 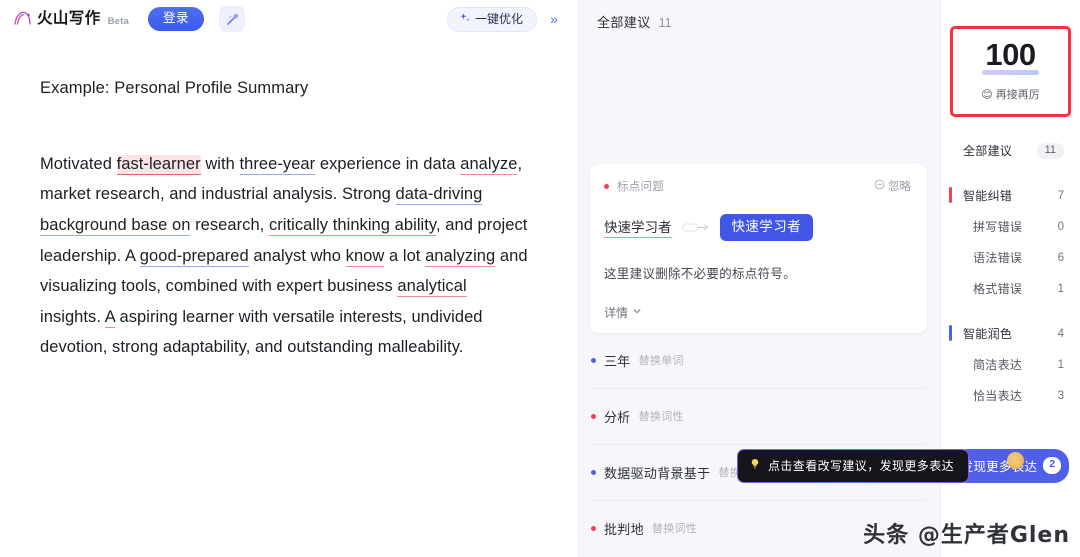 I want to click on replacement-row: 快速学习者 快速学习者, so click(x=757, y=227).